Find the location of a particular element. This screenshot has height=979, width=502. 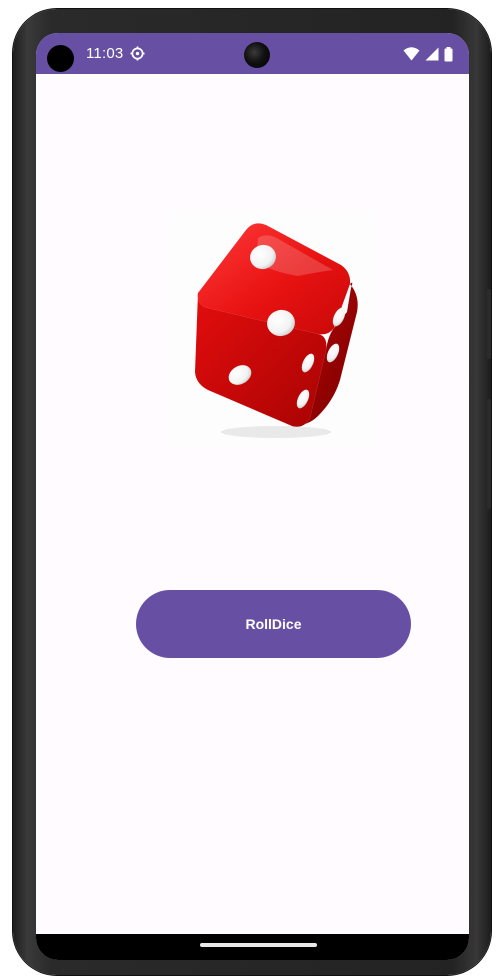

camera-cutout-icon is located at coordinates (257, 55).